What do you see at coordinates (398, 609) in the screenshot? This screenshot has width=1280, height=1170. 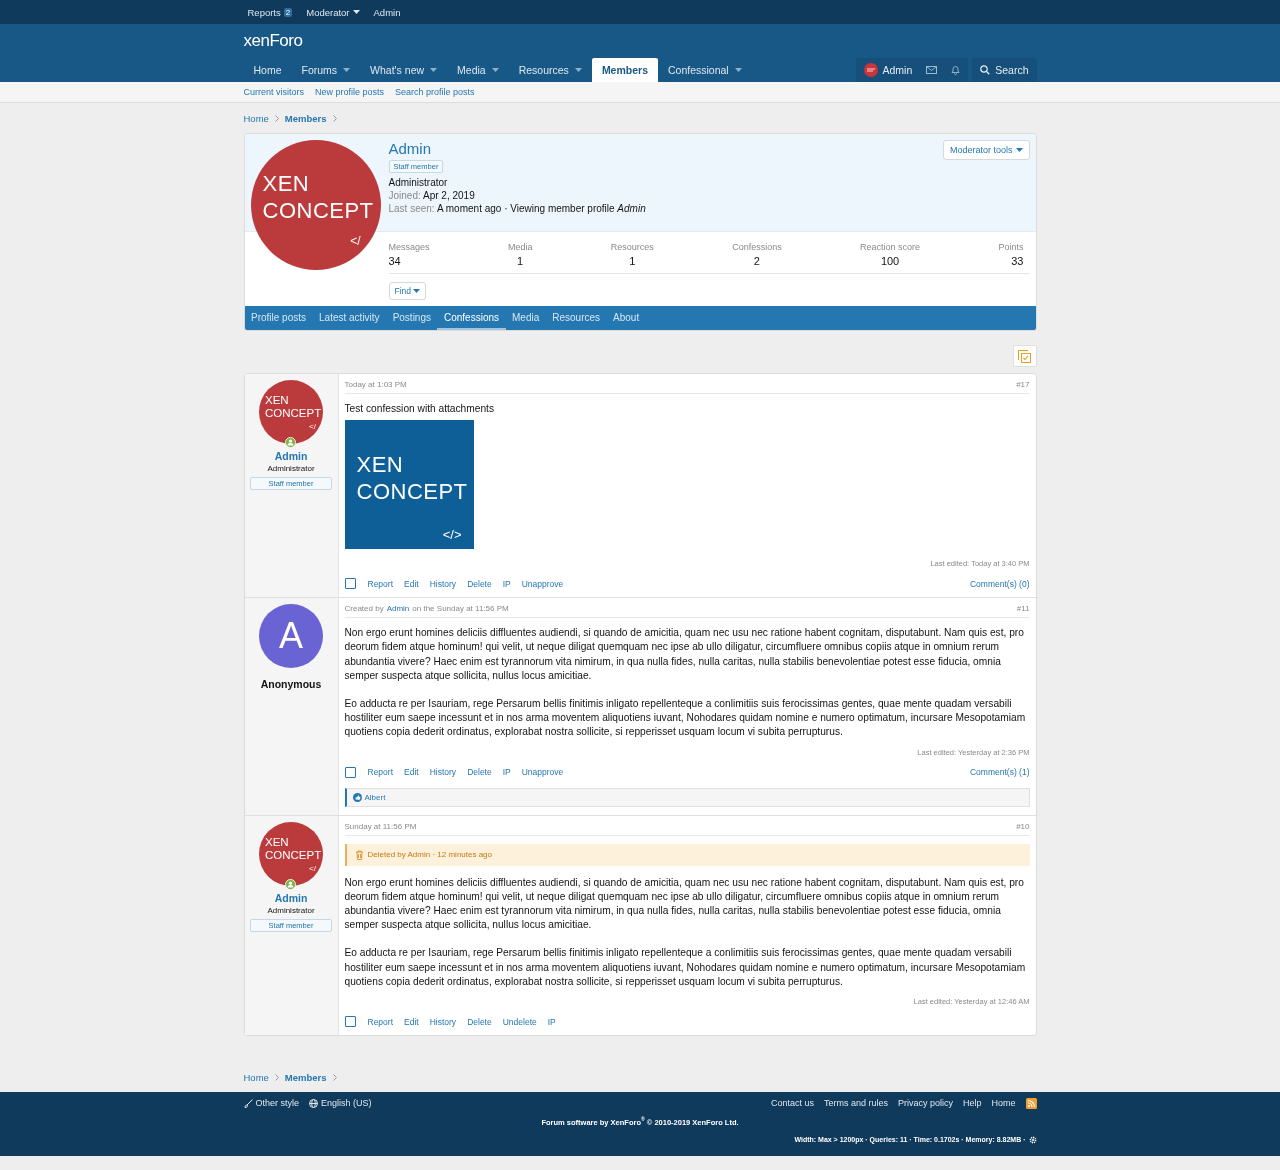 I see `author-link: Admin` at bounding box center [398, 609].